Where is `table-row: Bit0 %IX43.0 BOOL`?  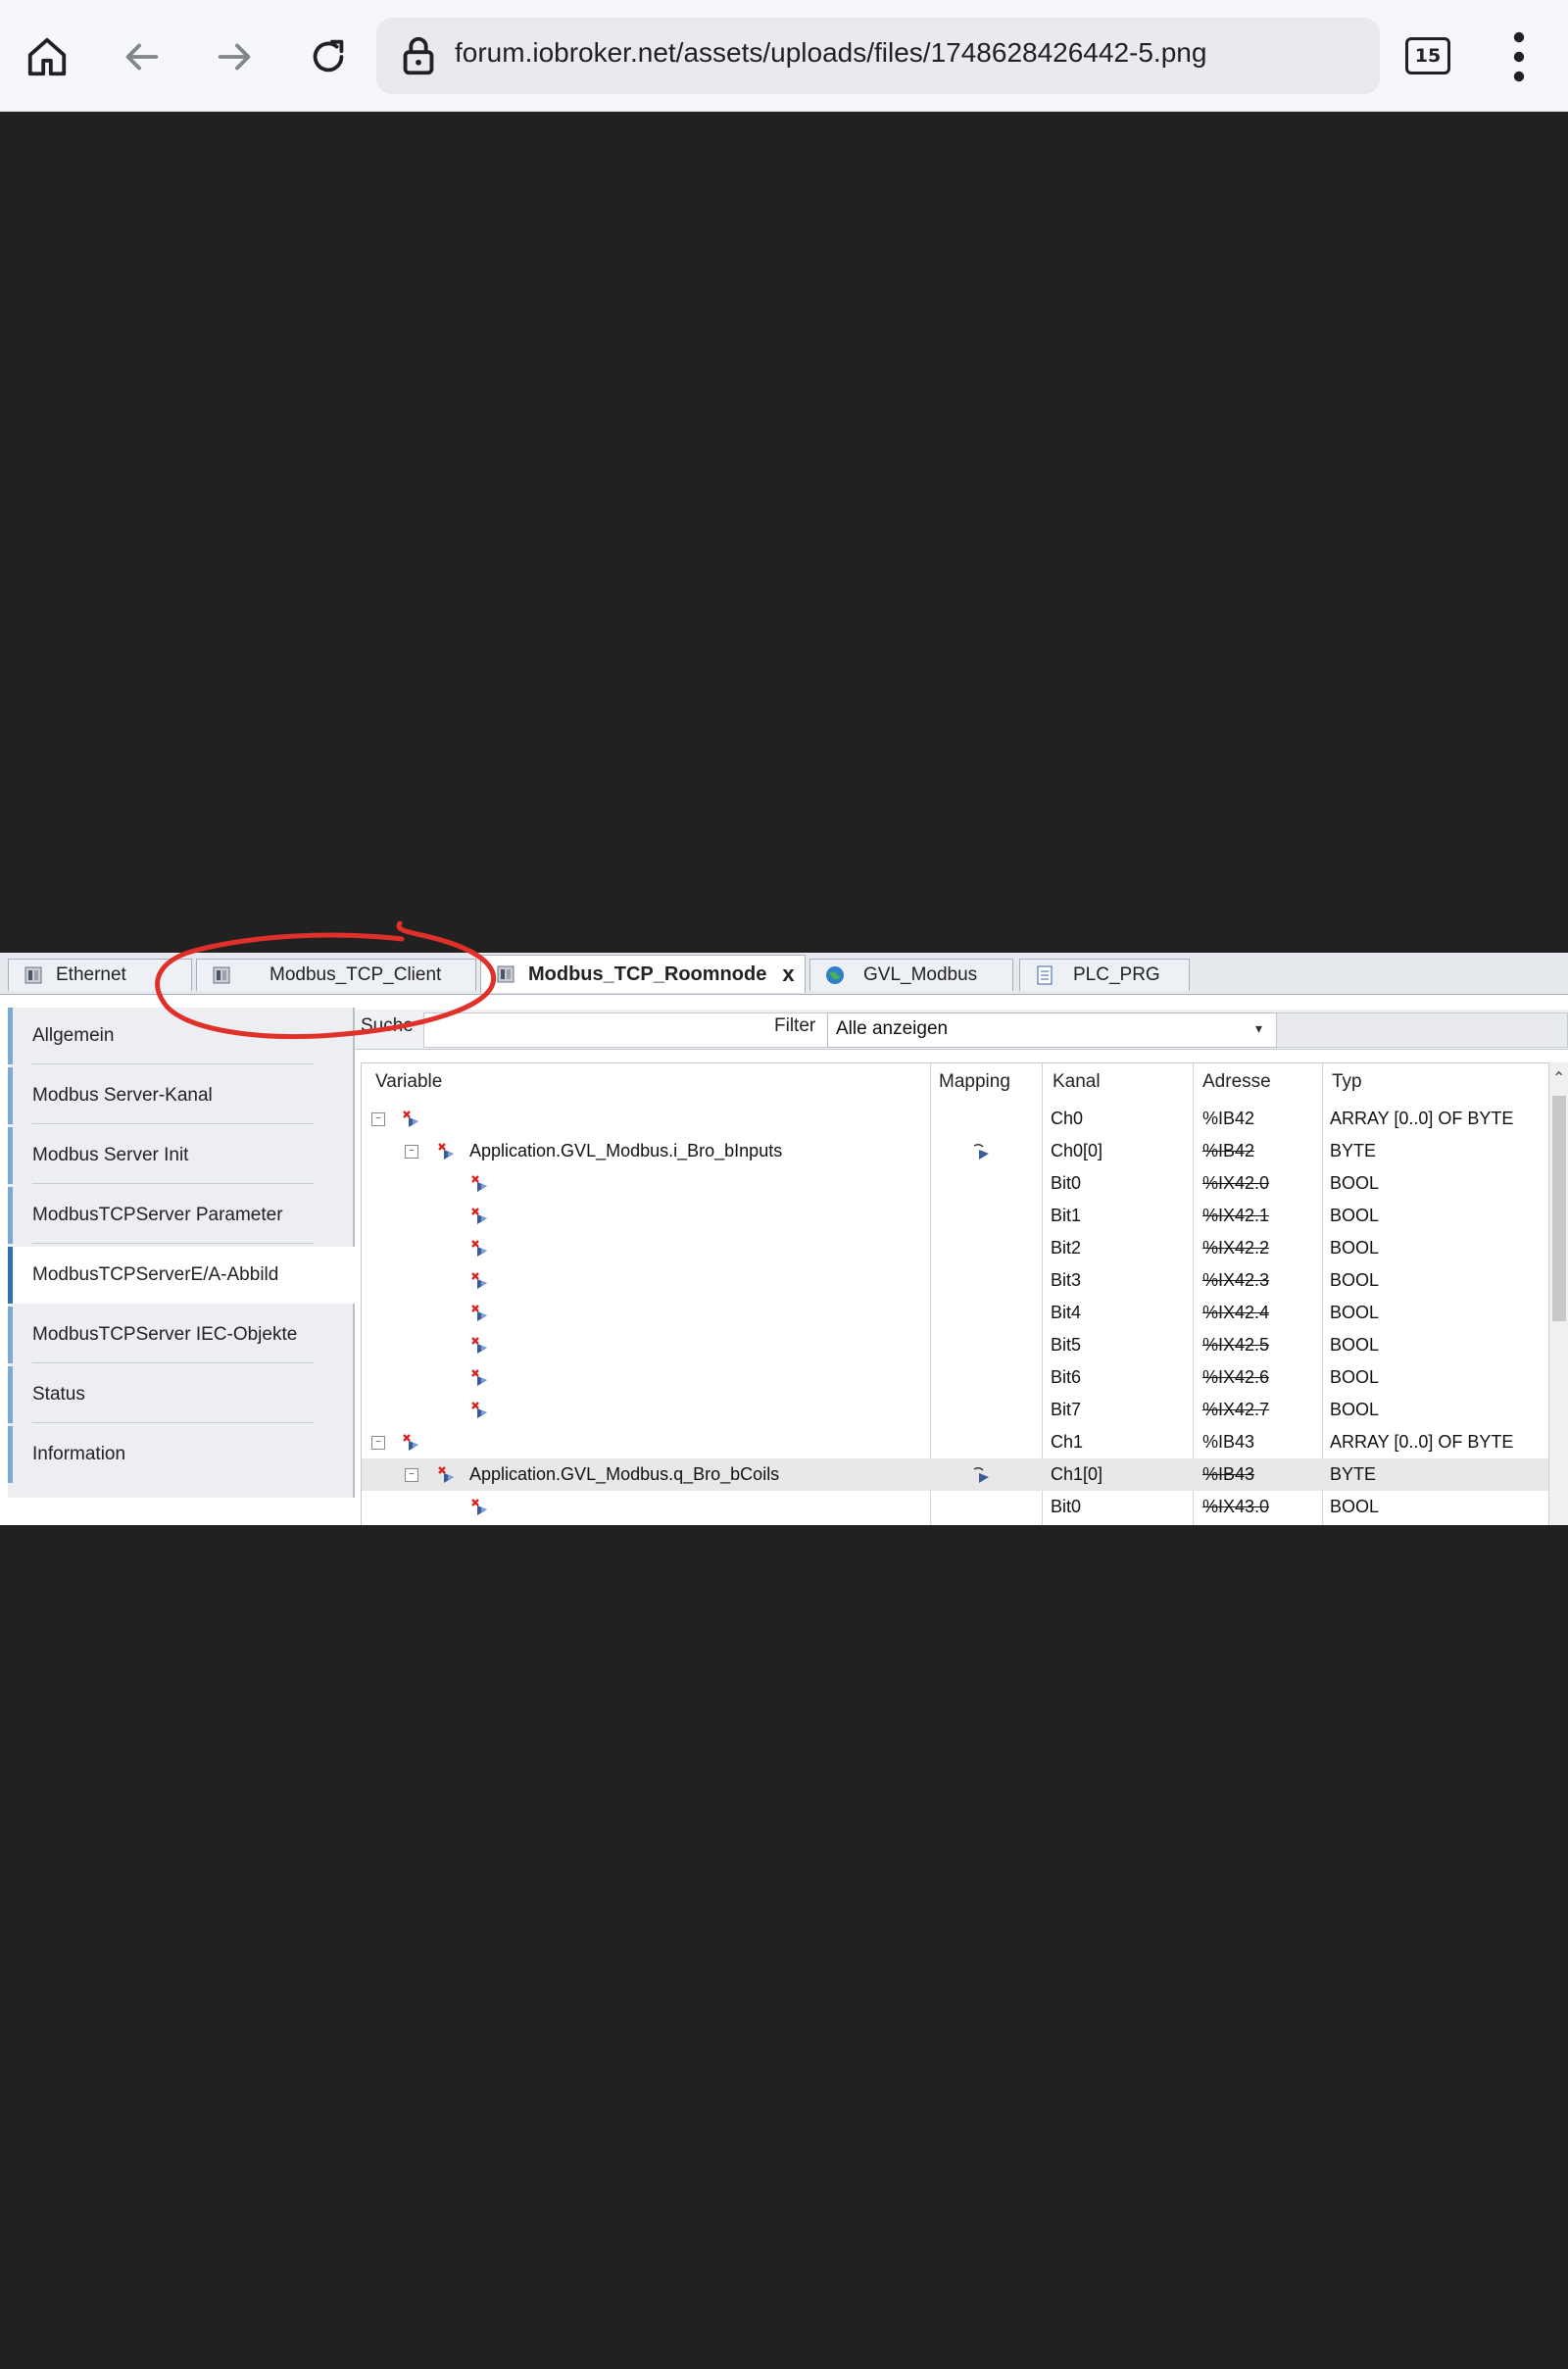 table-row: Bit0 %IX43.0 BOOL is located at coordinates (955, 1507).